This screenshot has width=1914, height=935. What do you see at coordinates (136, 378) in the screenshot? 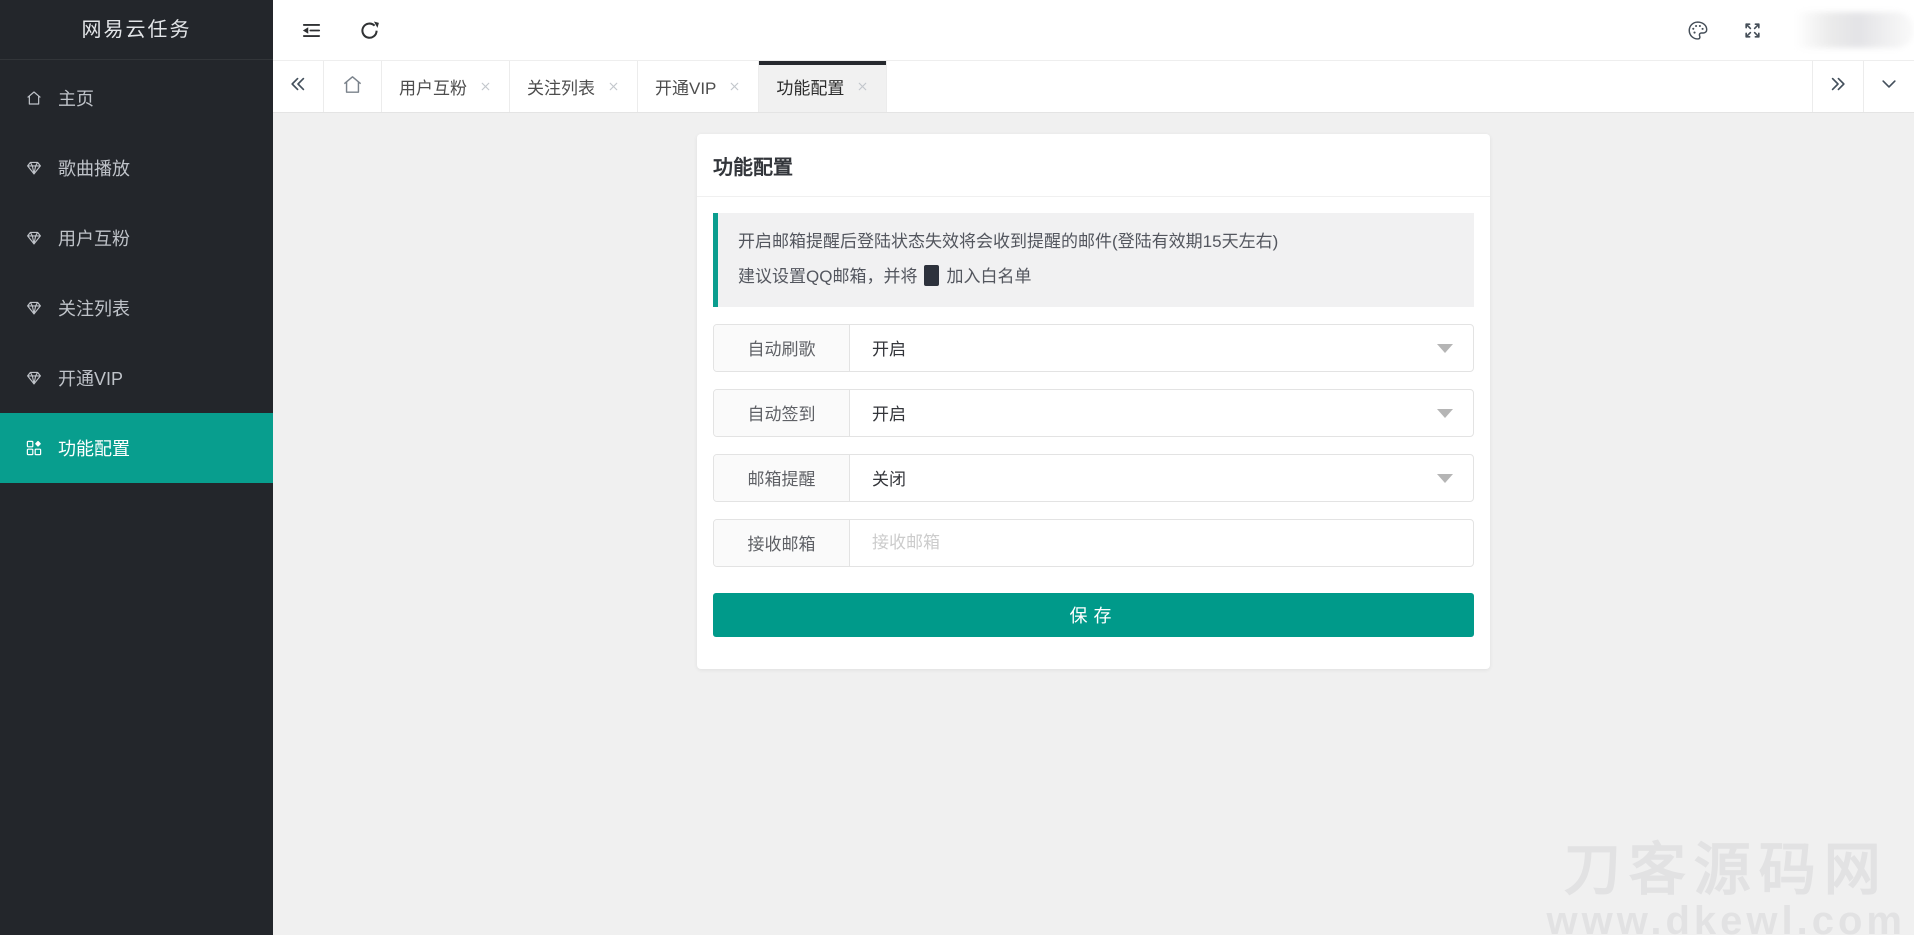
I see `sidebar-item-open-vip: 开通VIP` at bounding box center [136, 378].